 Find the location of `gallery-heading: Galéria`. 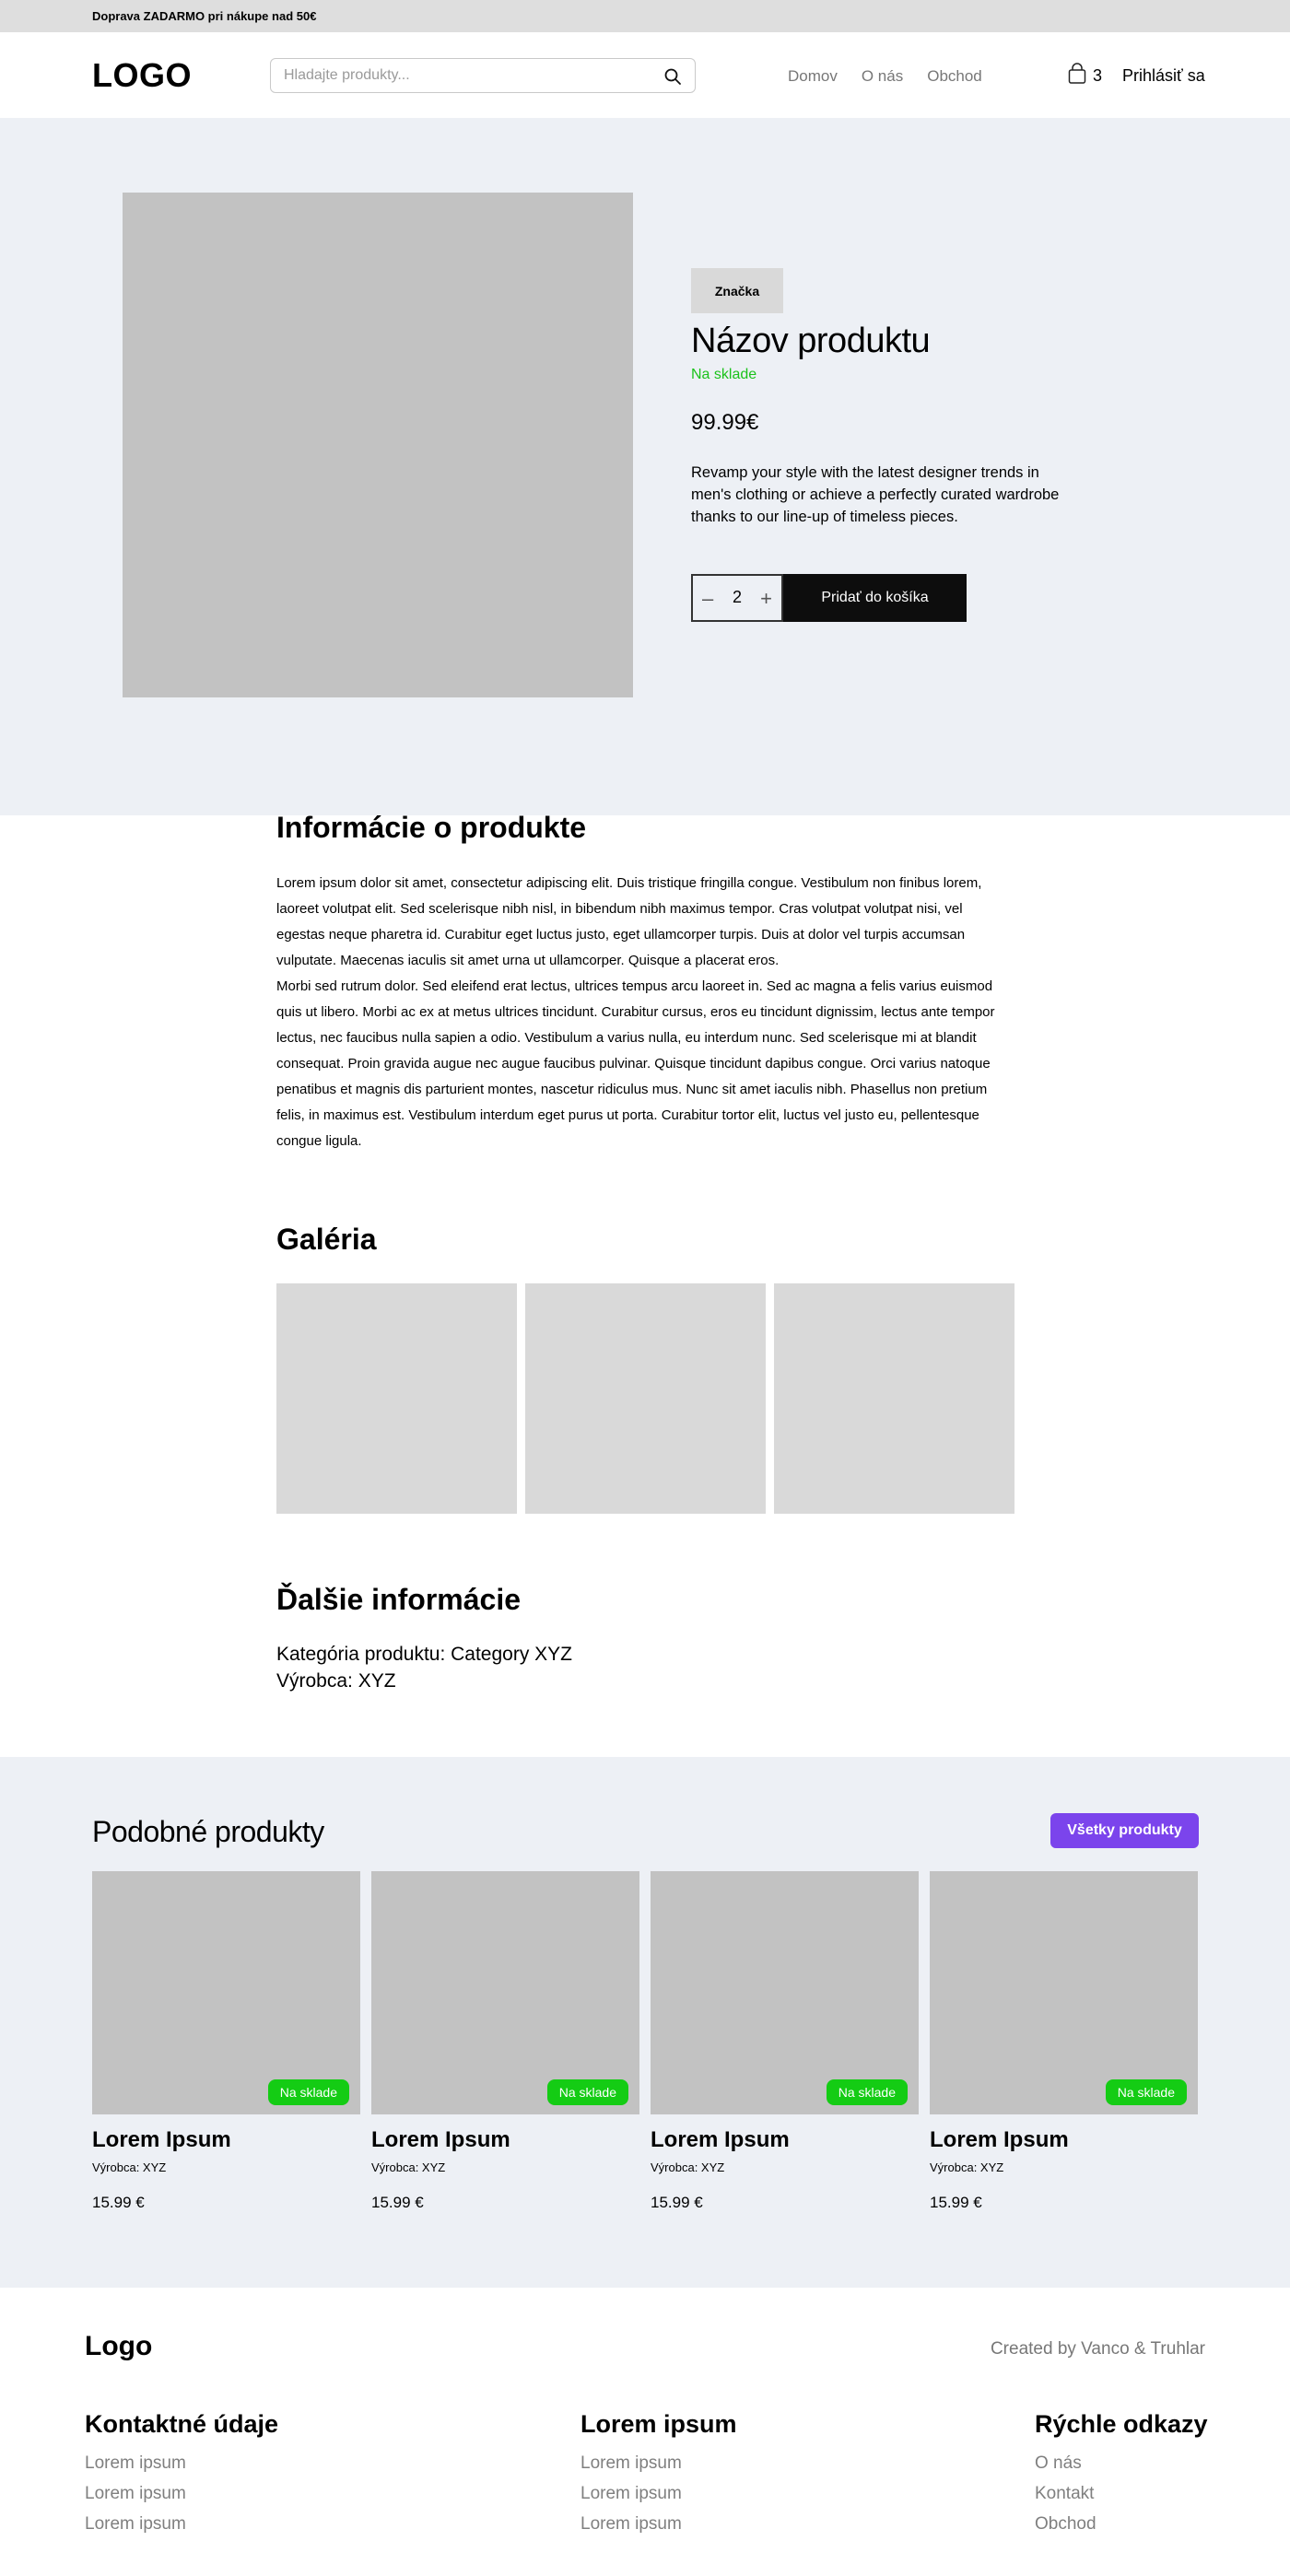

gallery-heading: Galéria is located at coordinates (326, 1239).